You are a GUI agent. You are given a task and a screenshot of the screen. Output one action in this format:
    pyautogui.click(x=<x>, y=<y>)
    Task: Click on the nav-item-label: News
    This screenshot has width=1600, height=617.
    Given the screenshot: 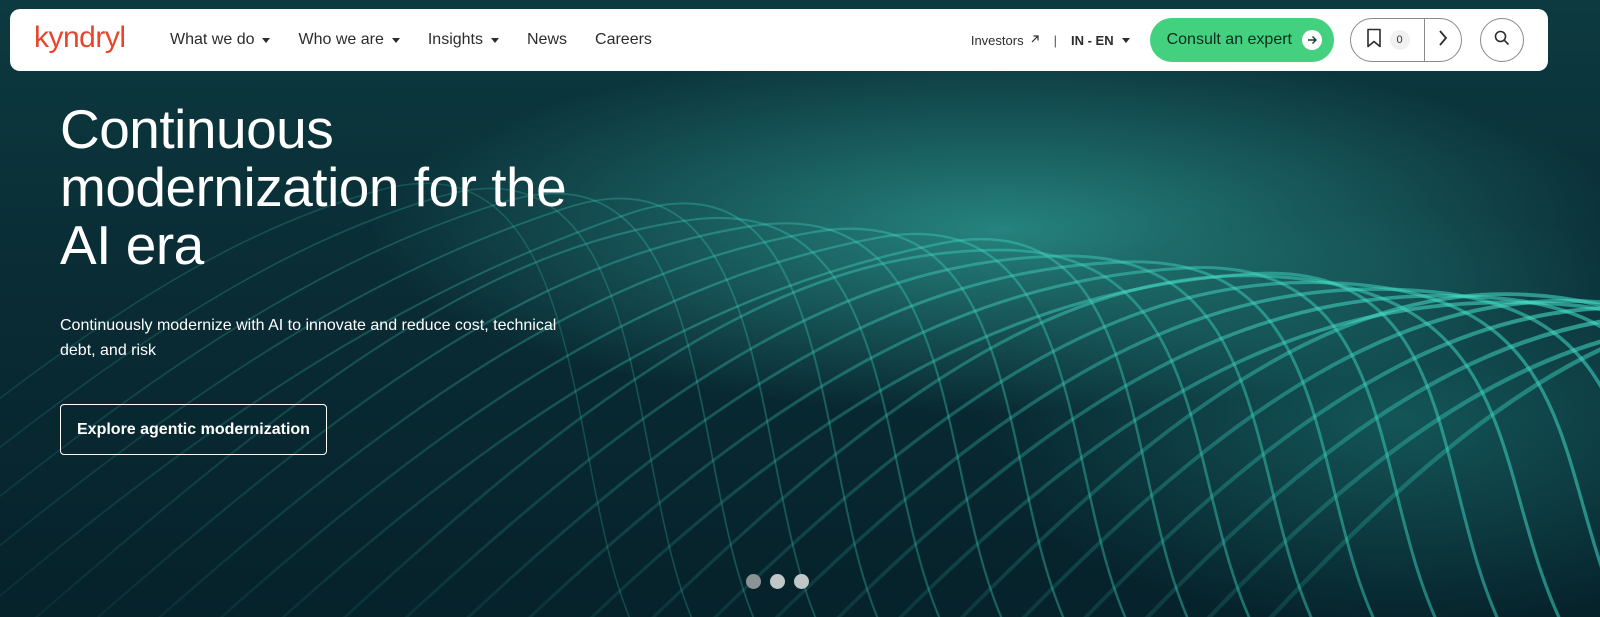 What is the action you would take?
    pyautogui.click(x=547, y=39)
    